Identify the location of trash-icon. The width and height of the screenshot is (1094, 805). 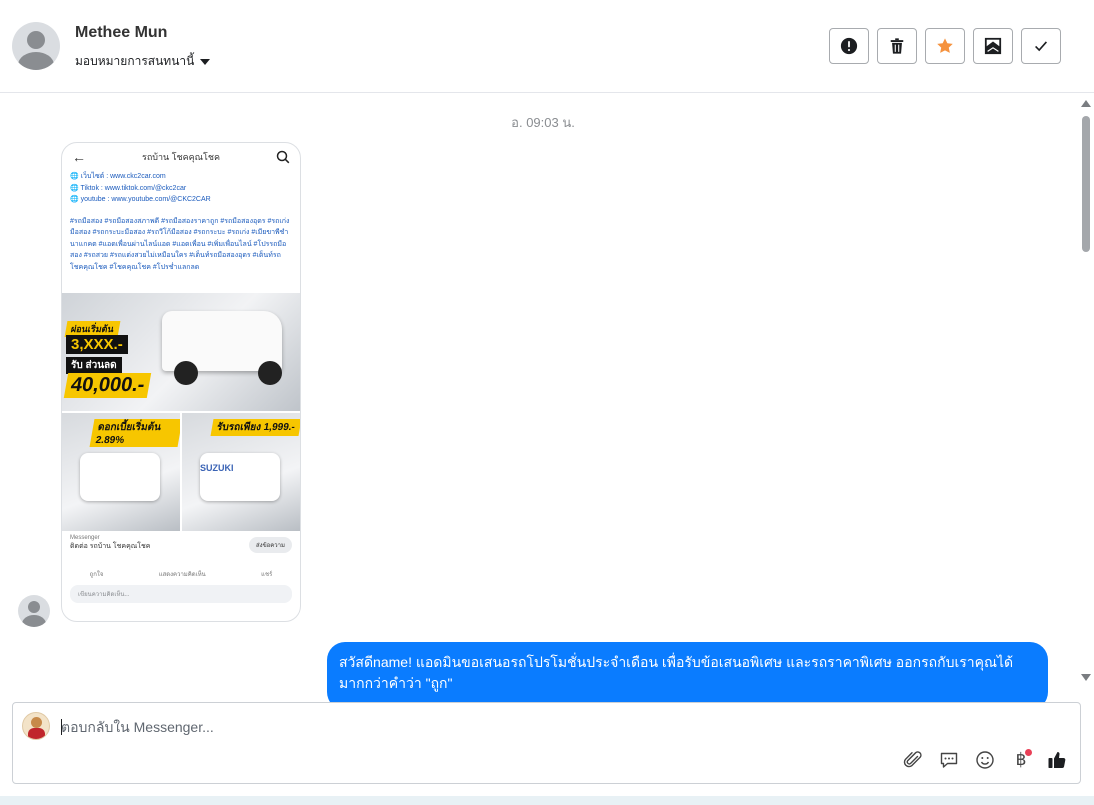
(897, 46).